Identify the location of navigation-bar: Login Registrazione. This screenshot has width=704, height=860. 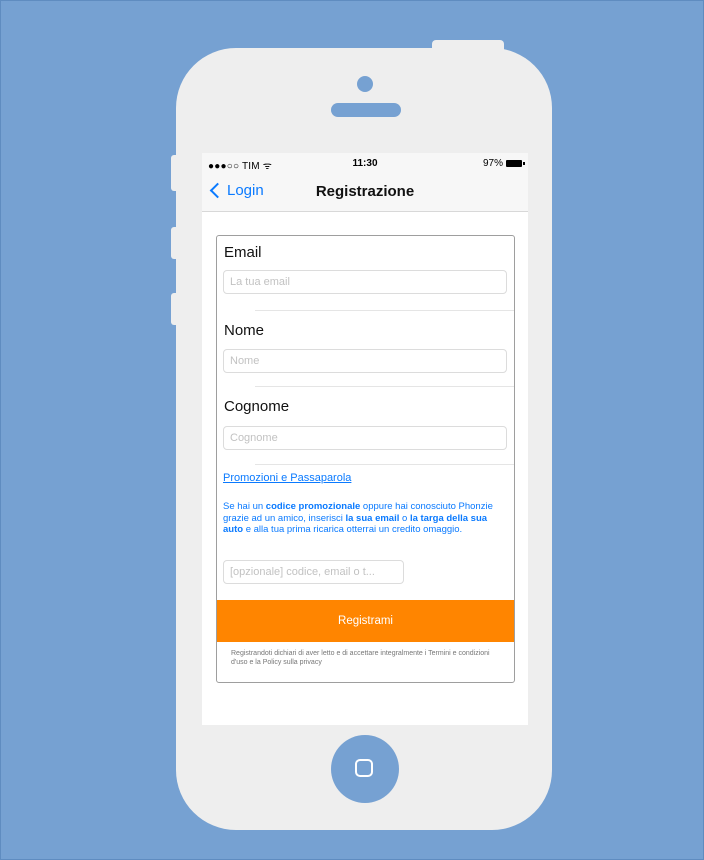
(365, 192).